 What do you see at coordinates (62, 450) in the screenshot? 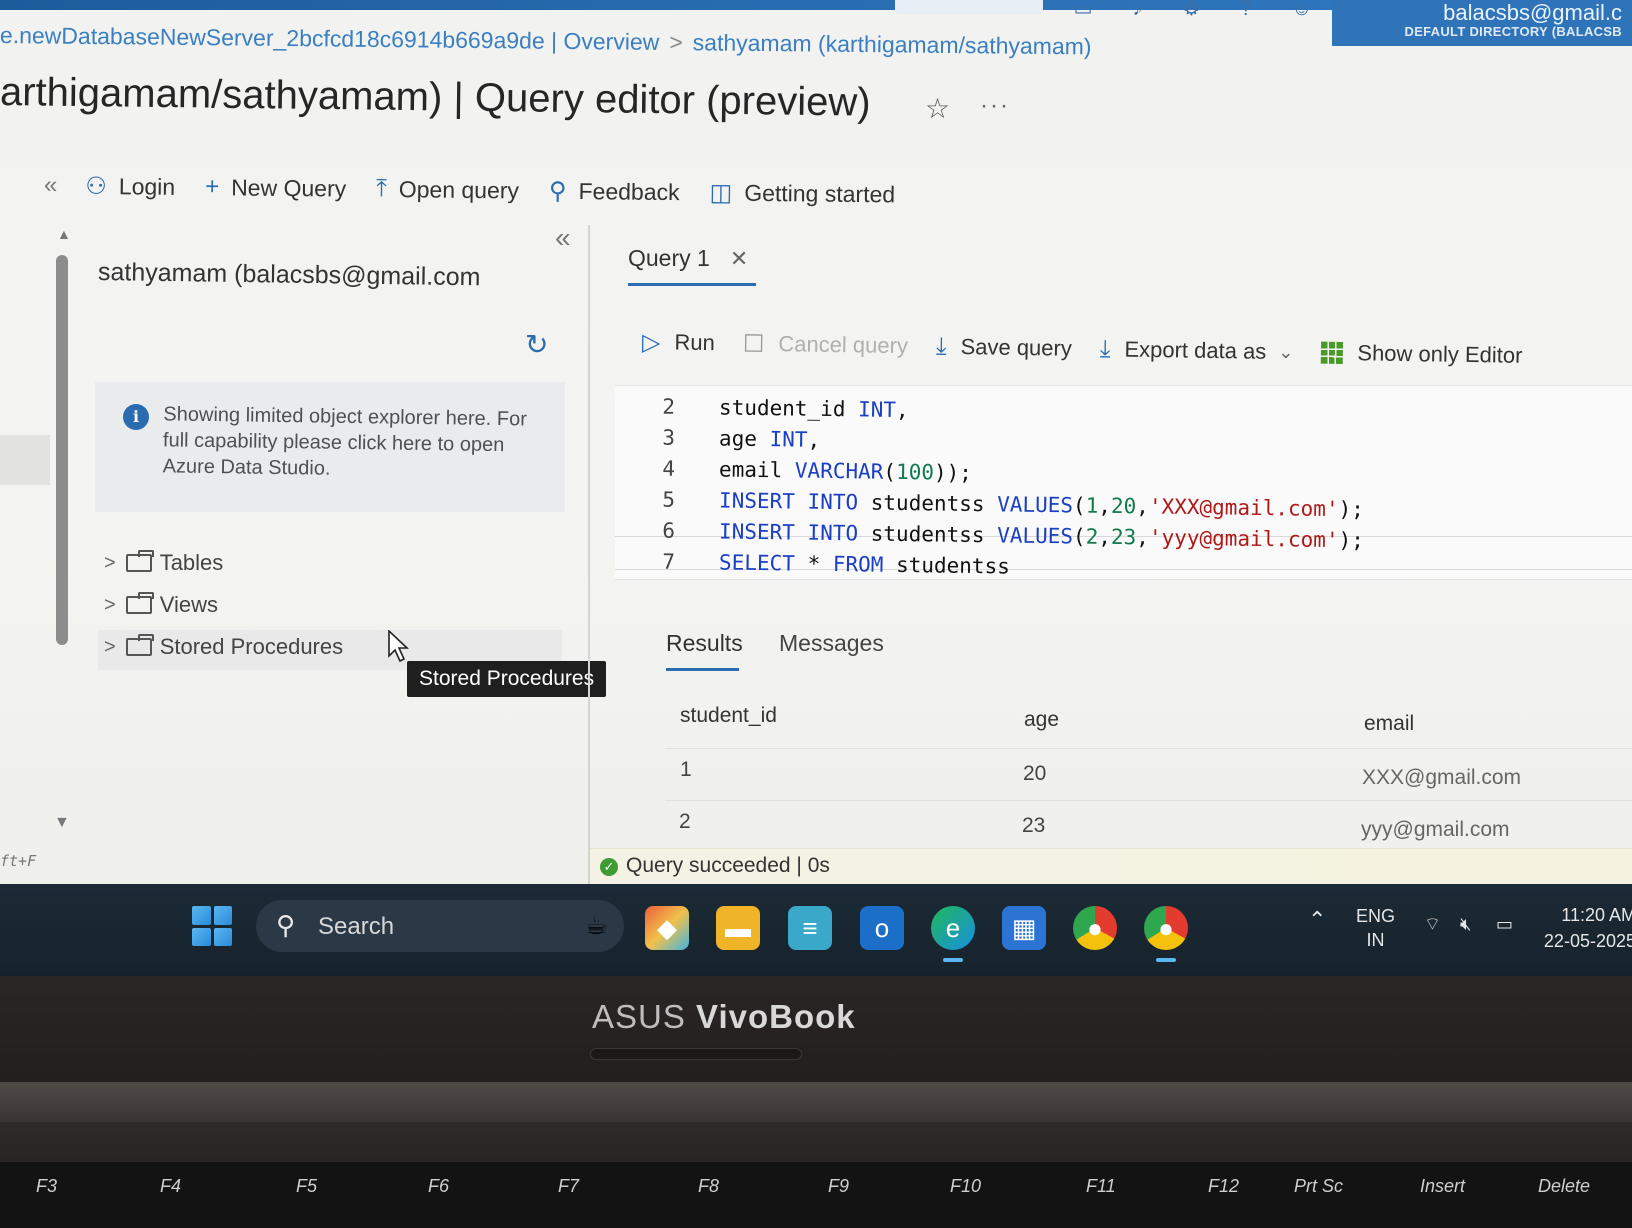
I see `explorer-scrollbar` at bounding box center [62, 450].